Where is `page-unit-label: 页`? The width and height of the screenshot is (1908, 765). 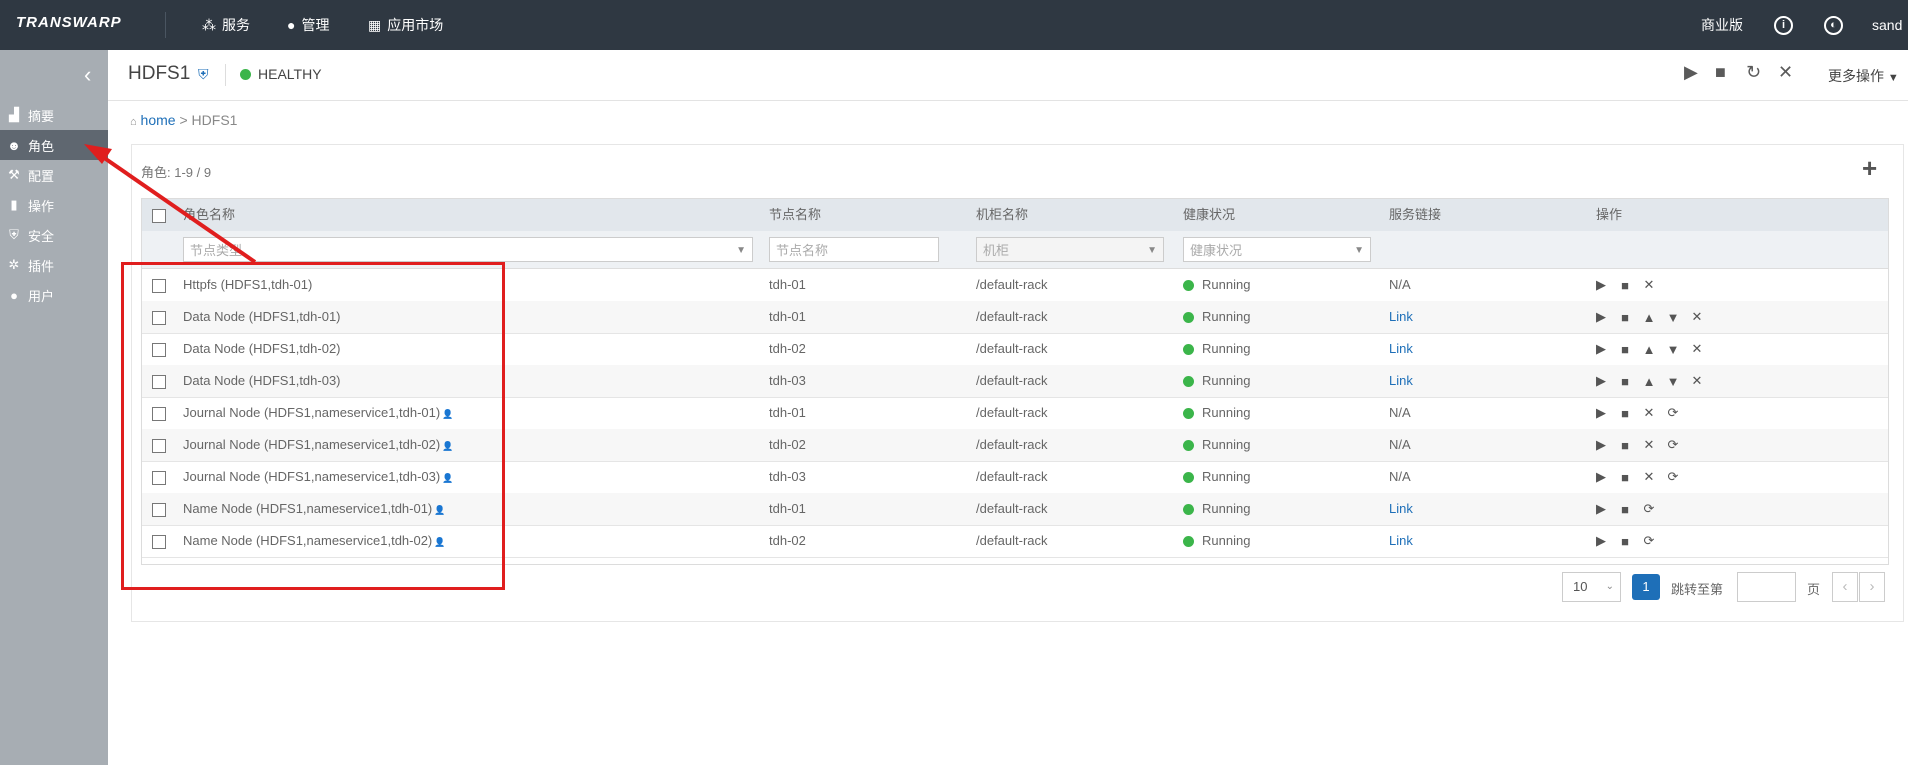
page-unit-label: 页 is located at coordinates (1814, 589).